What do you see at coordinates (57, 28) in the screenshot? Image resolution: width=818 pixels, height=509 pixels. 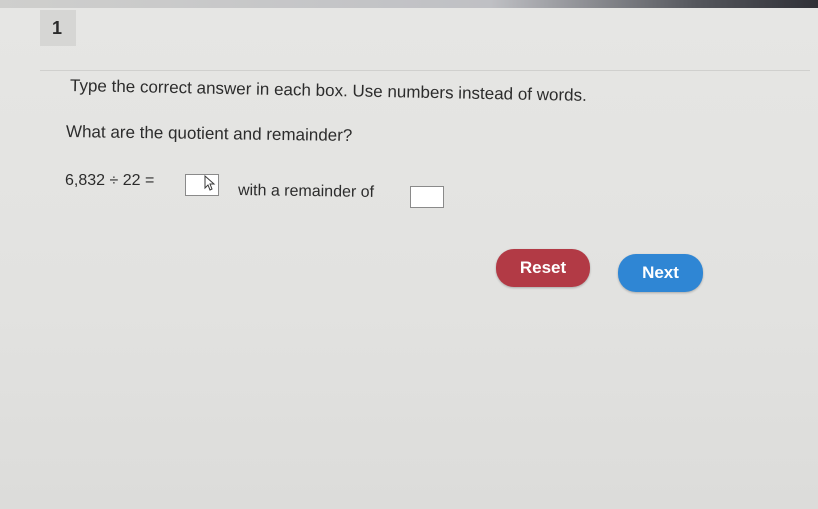 I see `question-number: 1` at bounding box center [57, 28].